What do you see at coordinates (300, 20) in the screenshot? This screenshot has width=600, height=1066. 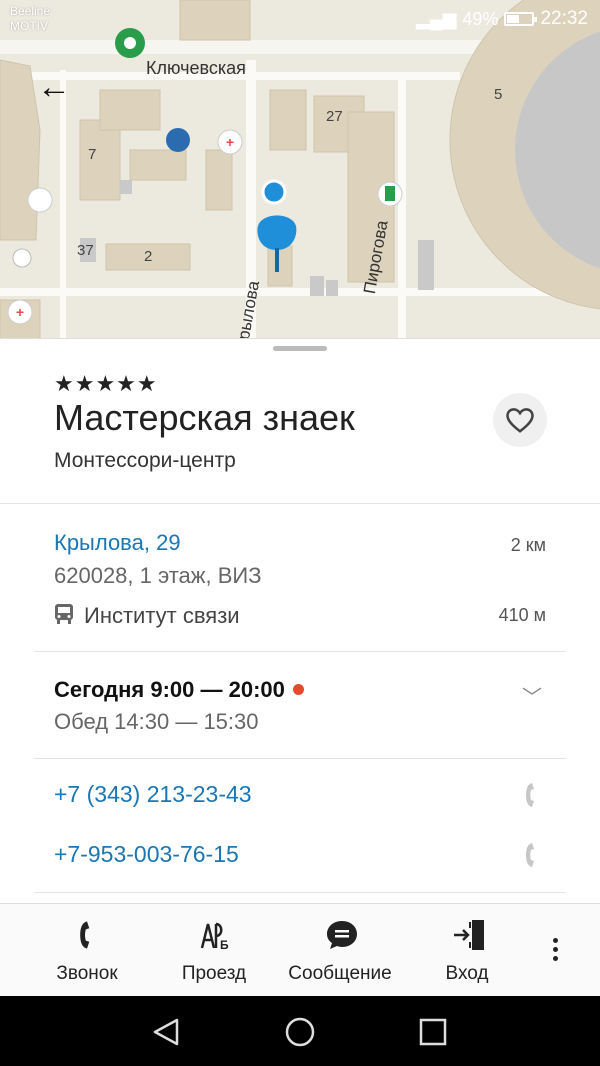 I see `status-bar: Beeline MOTIV ▂▄▆ 49% 22:32` at bounding box center [300, 20].